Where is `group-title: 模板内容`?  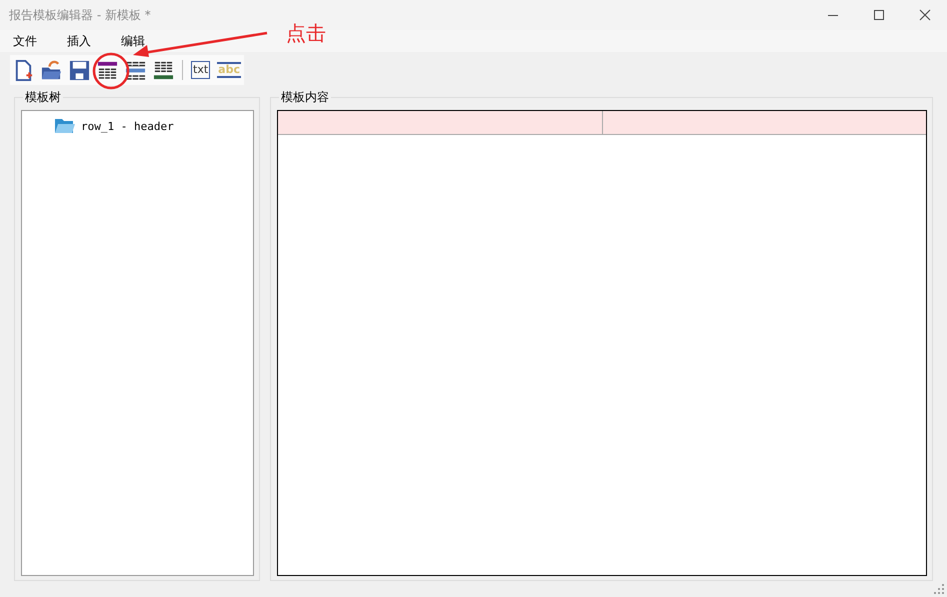
group-title: 模板内容 is located at coordinates (305, 97).